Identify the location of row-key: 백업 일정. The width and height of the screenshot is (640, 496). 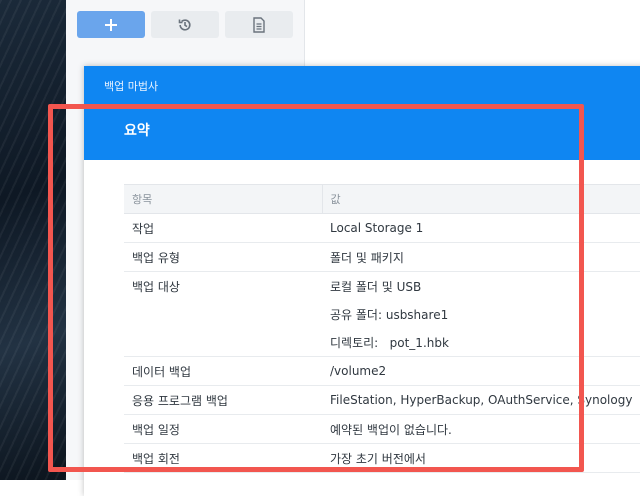
(223, 429).